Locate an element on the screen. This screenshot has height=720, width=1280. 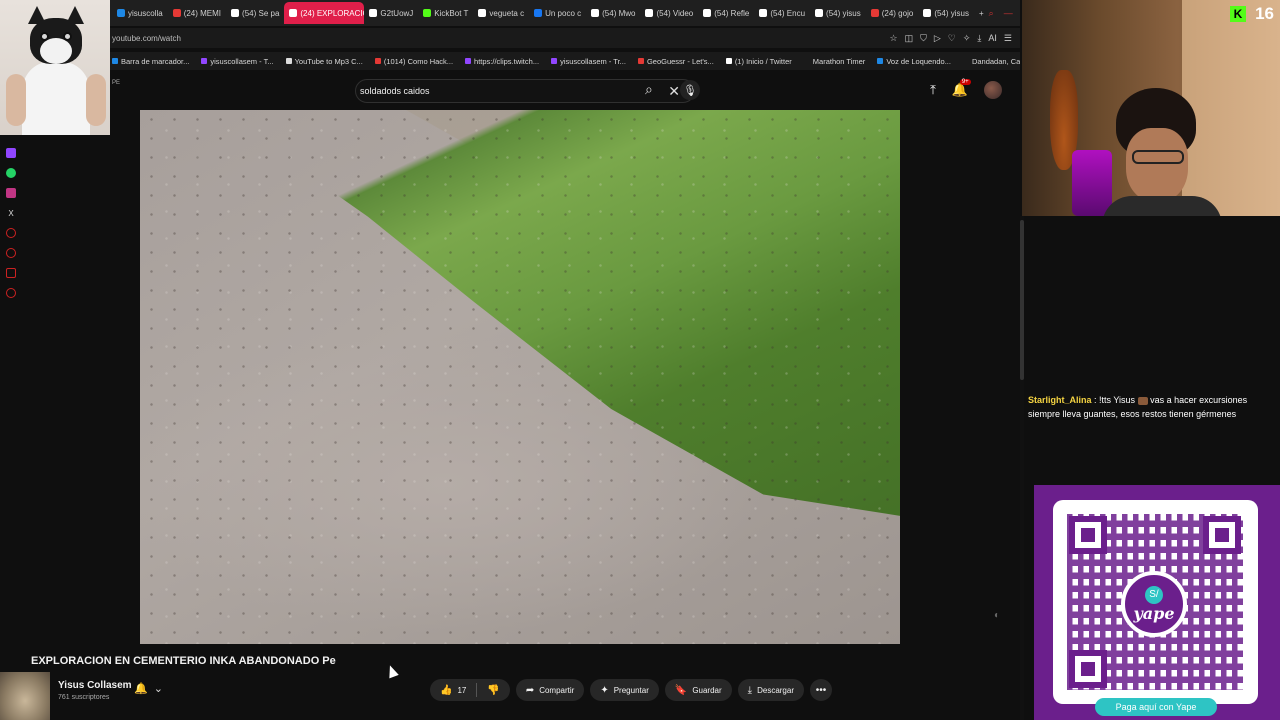
yape-wordmark: yape is located at coordinates (1154, 613).